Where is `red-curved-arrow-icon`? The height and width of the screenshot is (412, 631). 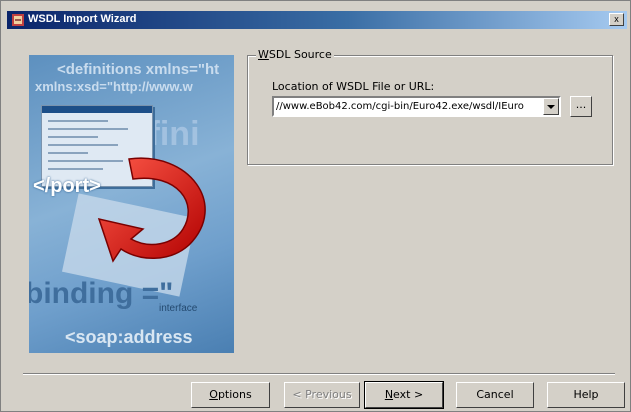 red-curved-arrow-icon is located at coordinates (151, 210).